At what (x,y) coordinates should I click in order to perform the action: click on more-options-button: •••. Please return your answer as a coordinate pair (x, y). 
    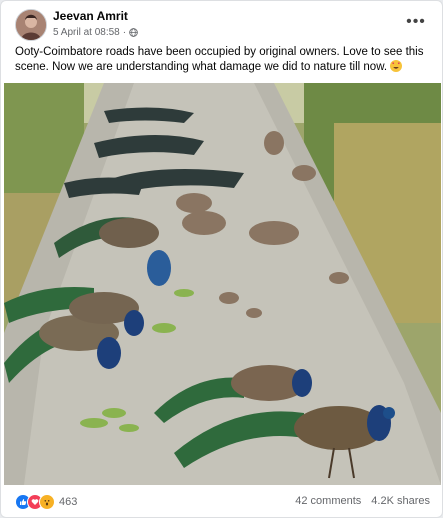
    Looking at the image, I should click on (416, 22).